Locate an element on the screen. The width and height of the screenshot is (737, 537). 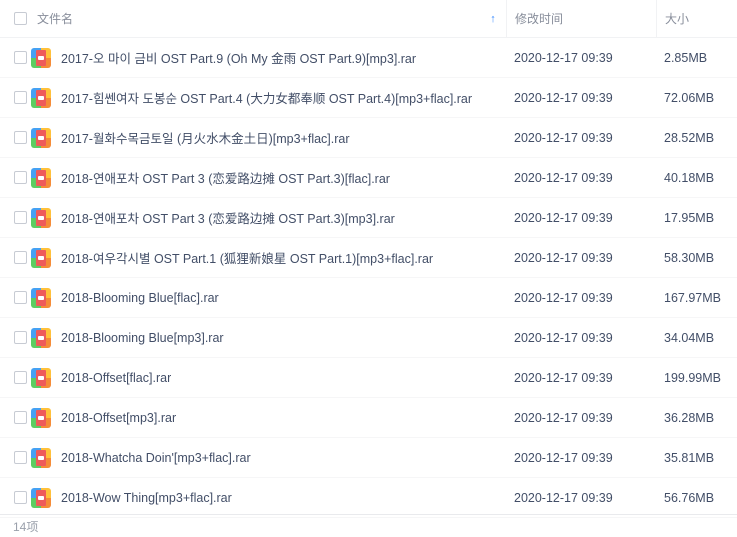
file-size-cell: 72.06MB is located at coordinates (696, 97).